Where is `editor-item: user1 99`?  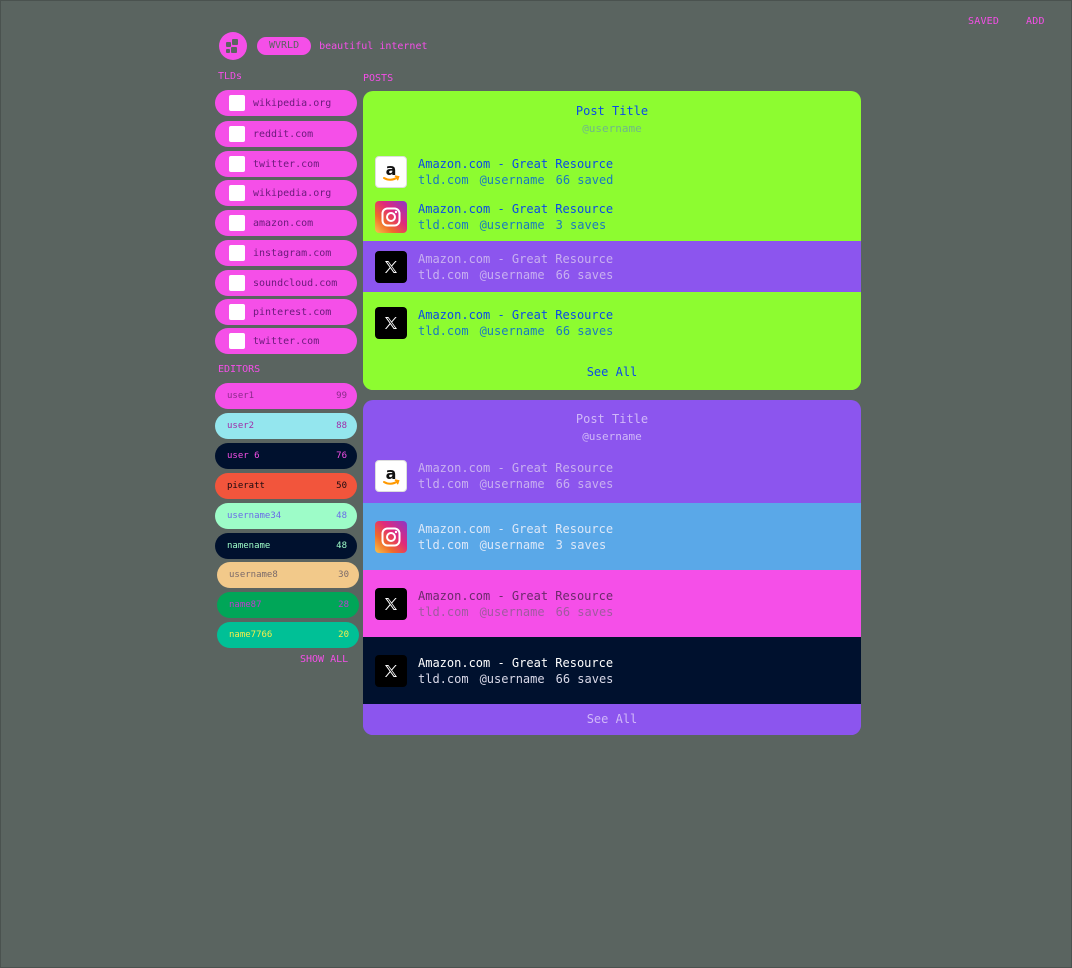 editor-item: user1 99 is located at coordinates (286, 396).